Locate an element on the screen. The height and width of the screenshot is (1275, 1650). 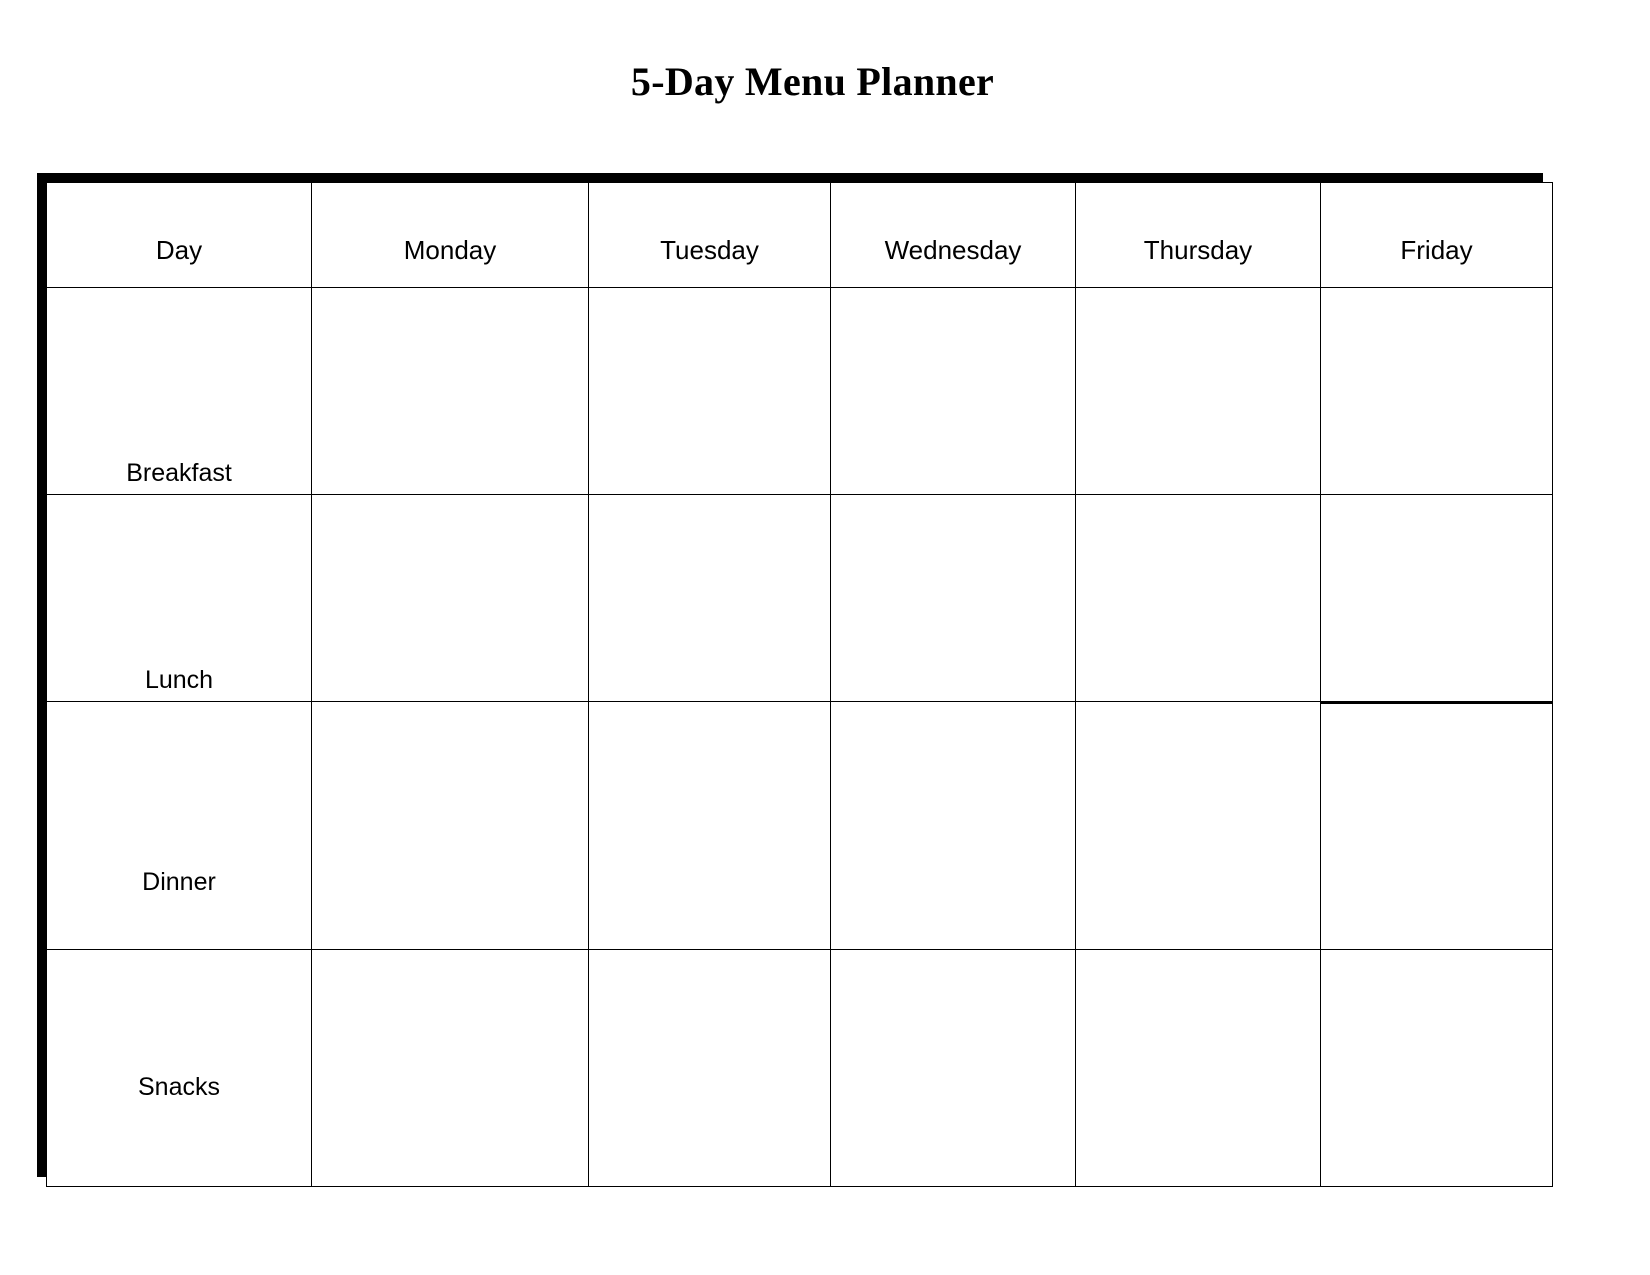
column-header-tuesday: Tuesday is located at coordinates (709, 235).